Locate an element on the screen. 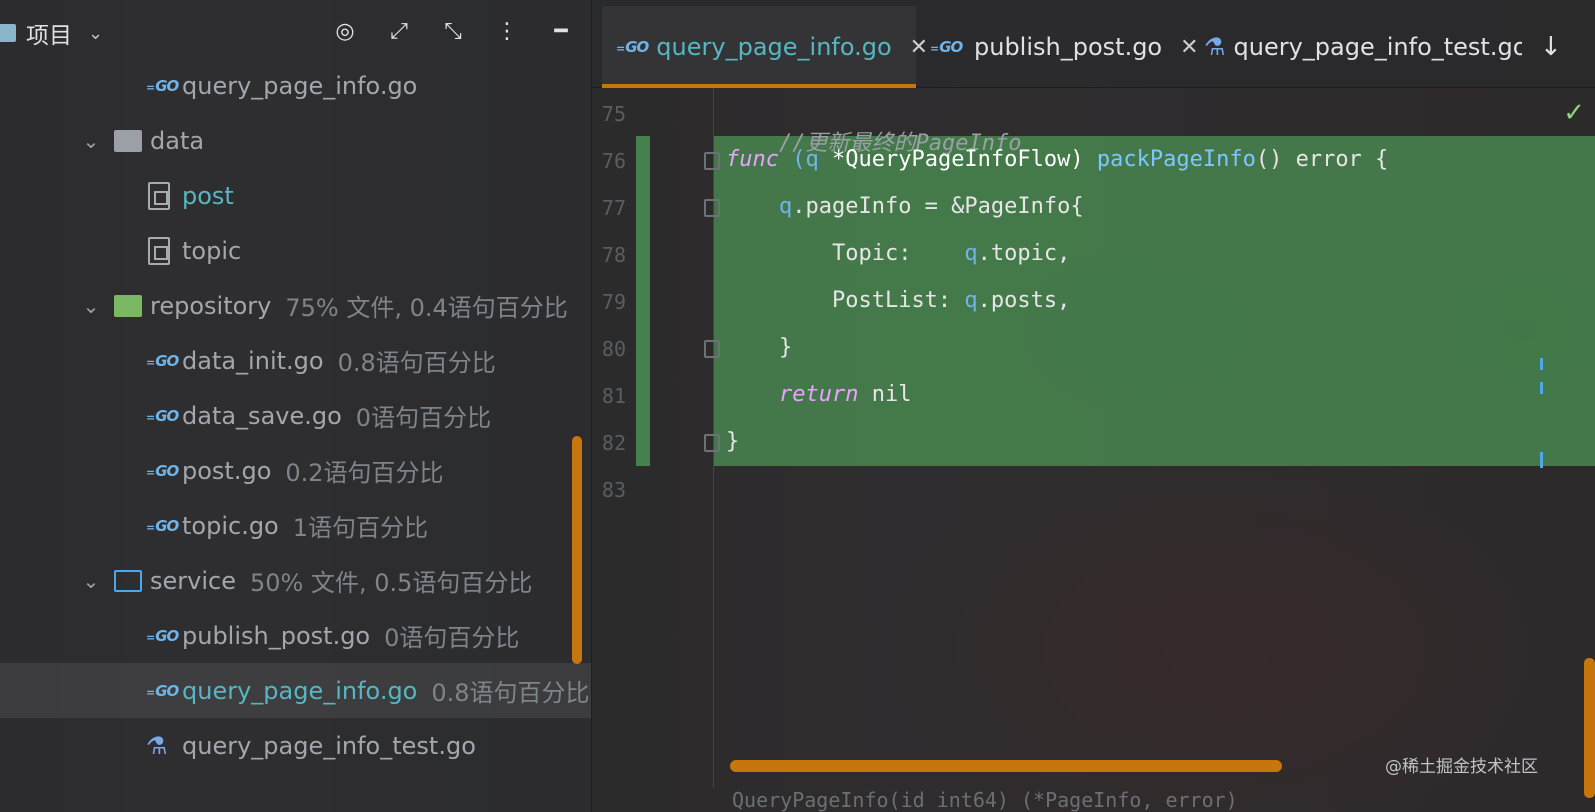 The height and width of the screenshot is (812, 1595). code-line-82: } is located at coordinates (732, 441).